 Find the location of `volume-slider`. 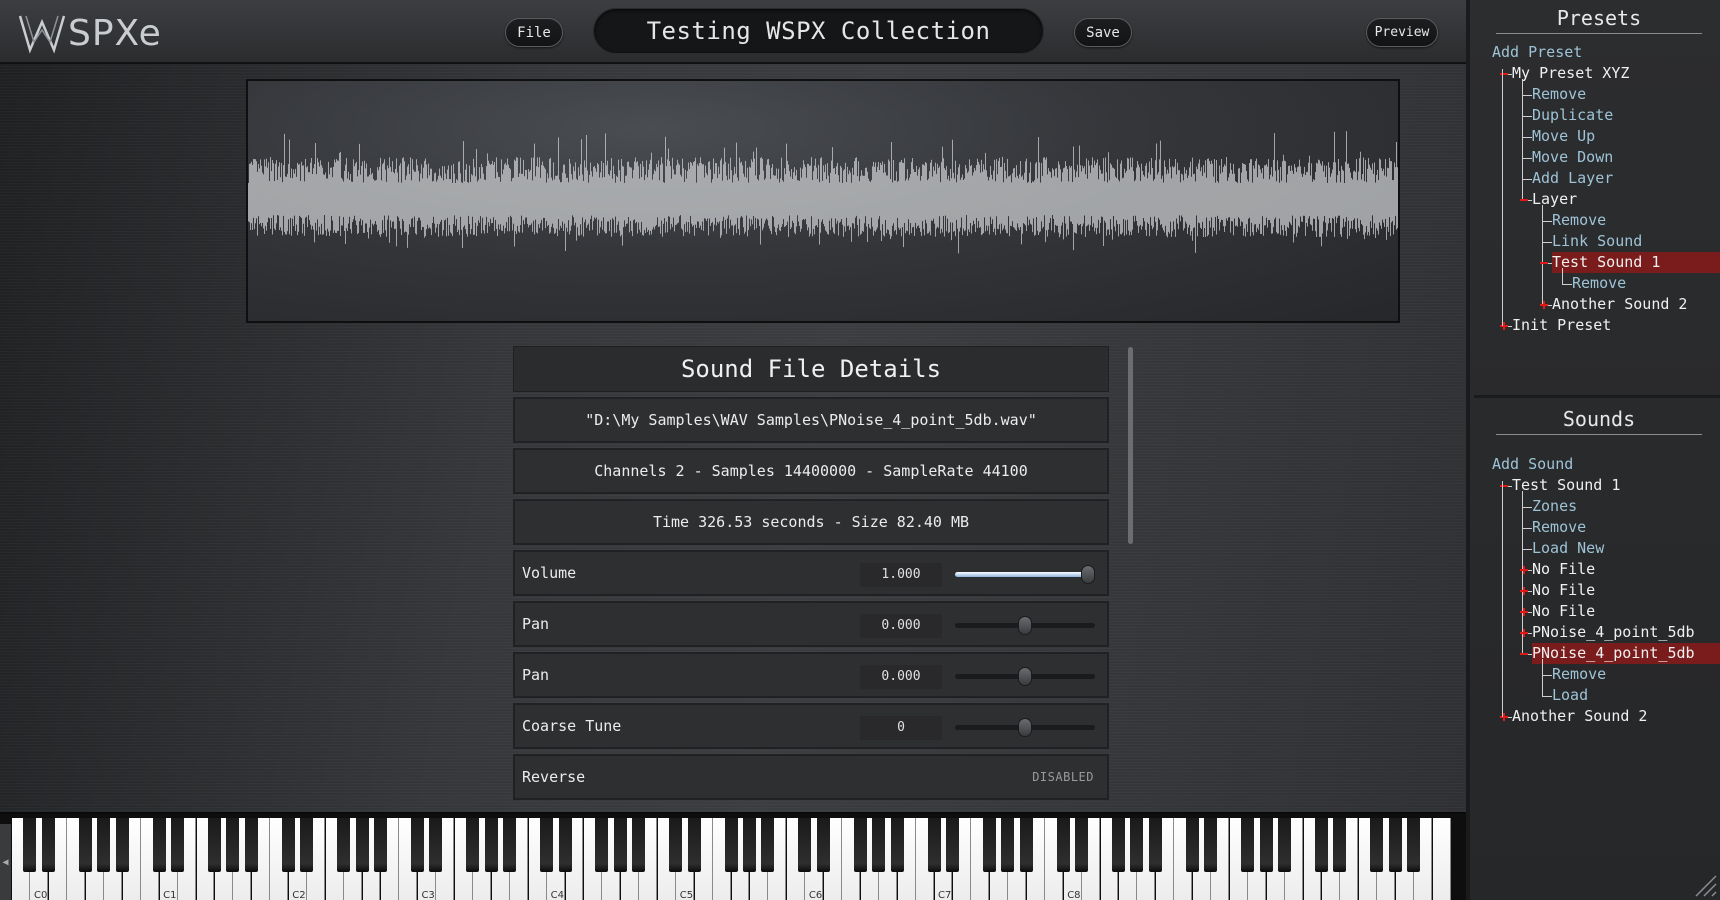

volume-slider is located at coordinates (1025, 574).